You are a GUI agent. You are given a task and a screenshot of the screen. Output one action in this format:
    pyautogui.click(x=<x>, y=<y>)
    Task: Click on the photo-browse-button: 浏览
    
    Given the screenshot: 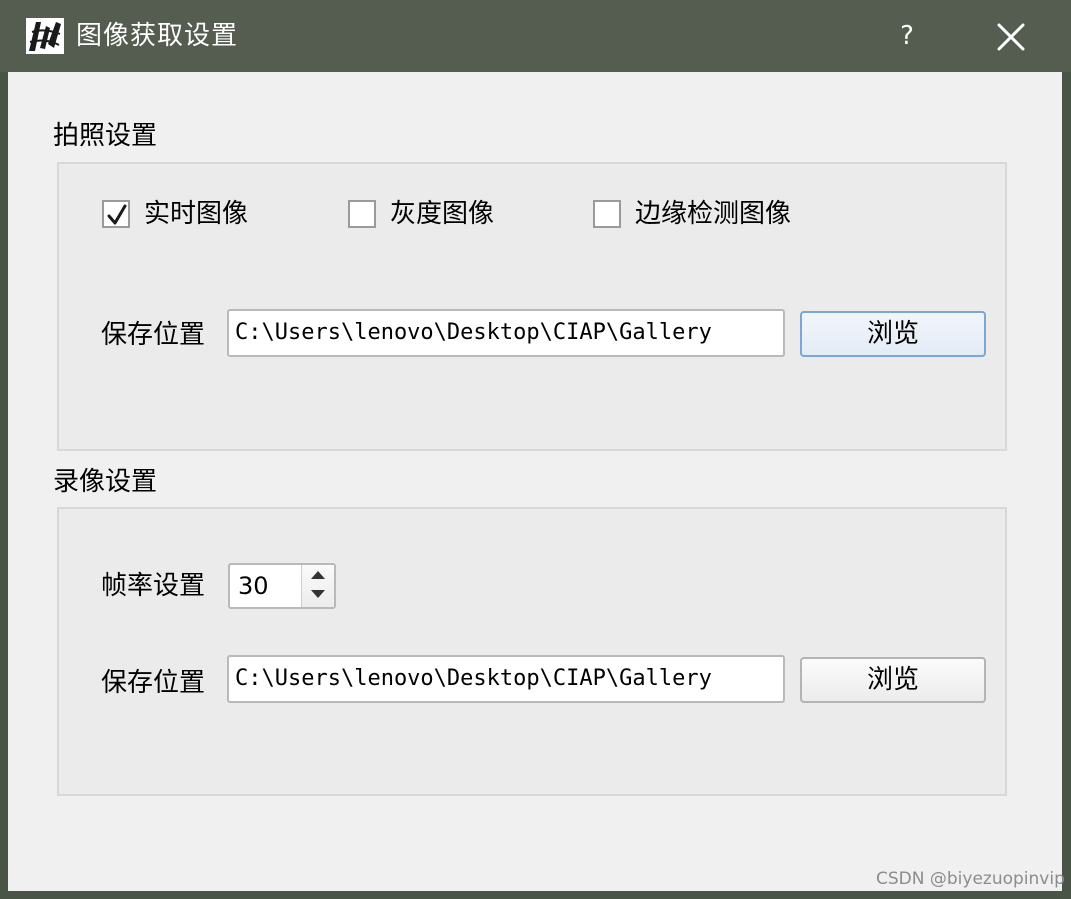 What is the action you would take?
    pyautogui.click(x=893, y=334)
    